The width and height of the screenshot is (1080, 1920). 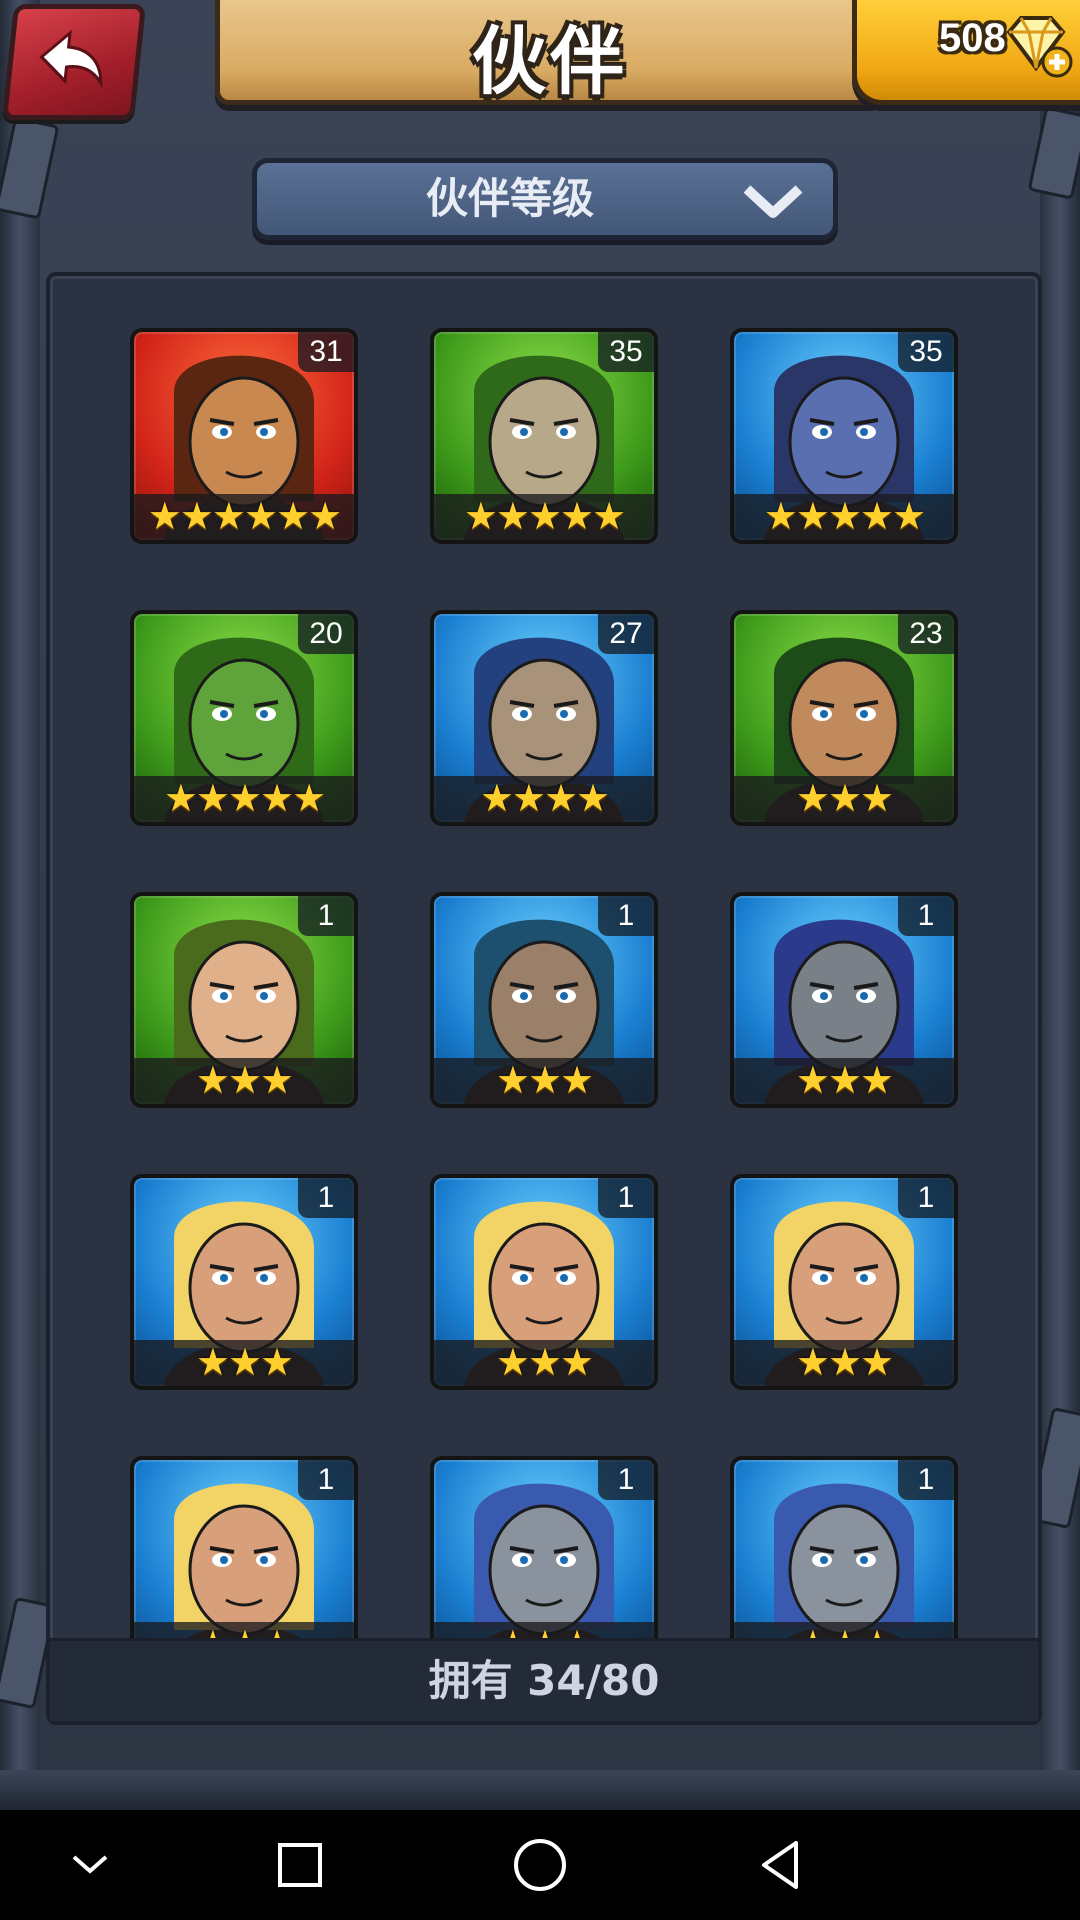 What do you see at coordinates (544, 799) in the screenshot?
I see `partner-stars: ★★★★` at bounding box center [544, 799].